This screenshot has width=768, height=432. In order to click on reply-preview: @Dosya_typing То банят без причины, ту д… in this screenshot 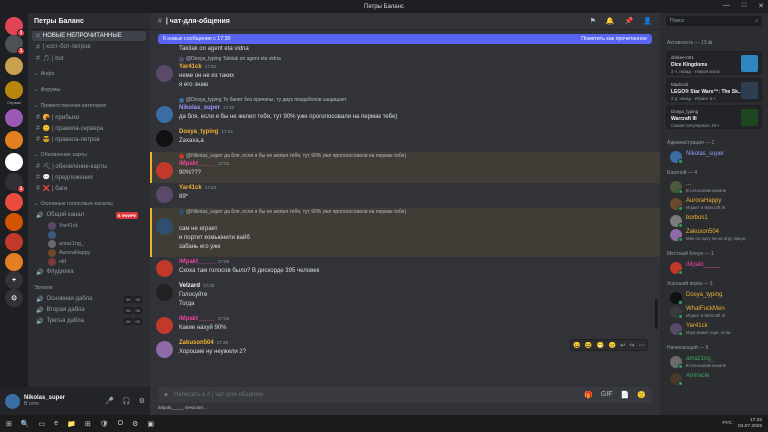, I will do `click(263, 100)`.